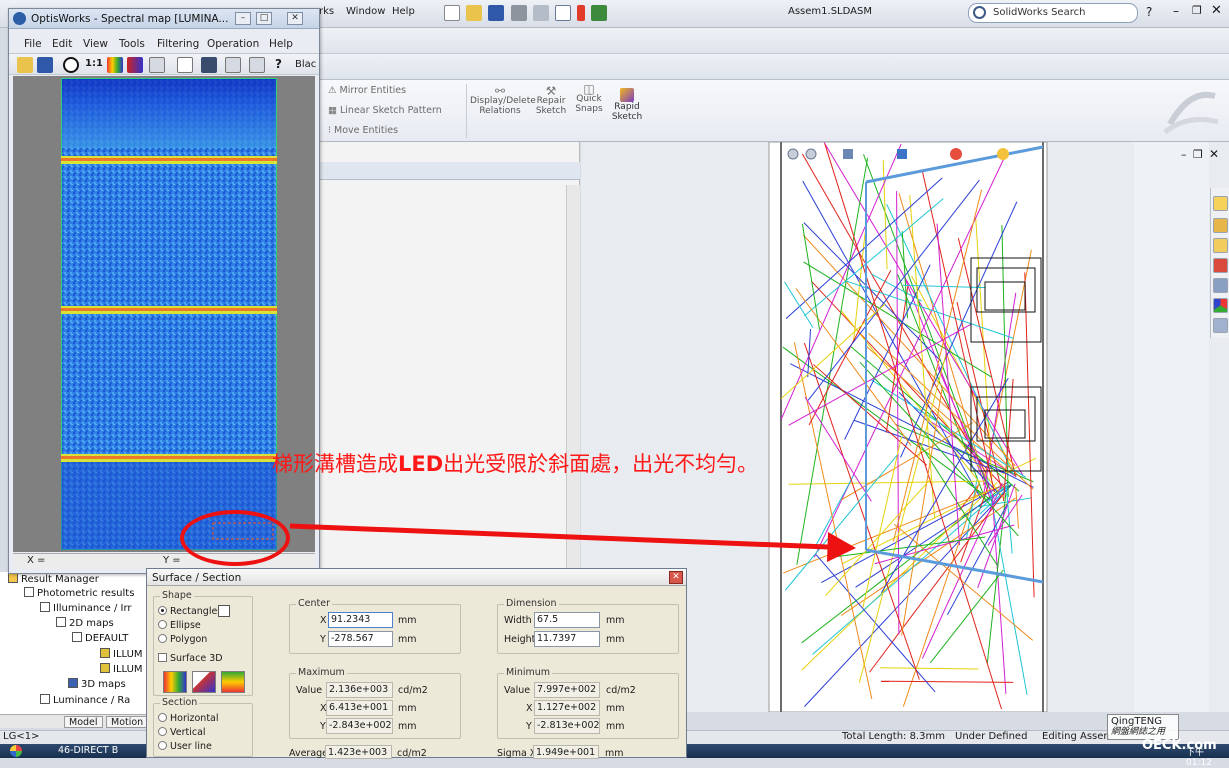 This screenshot has height=768, width=1229. Describe the element at coordinates (94, 63) in the screenshot. I see `zoom-one-to-one-button: 1:1` at that location.